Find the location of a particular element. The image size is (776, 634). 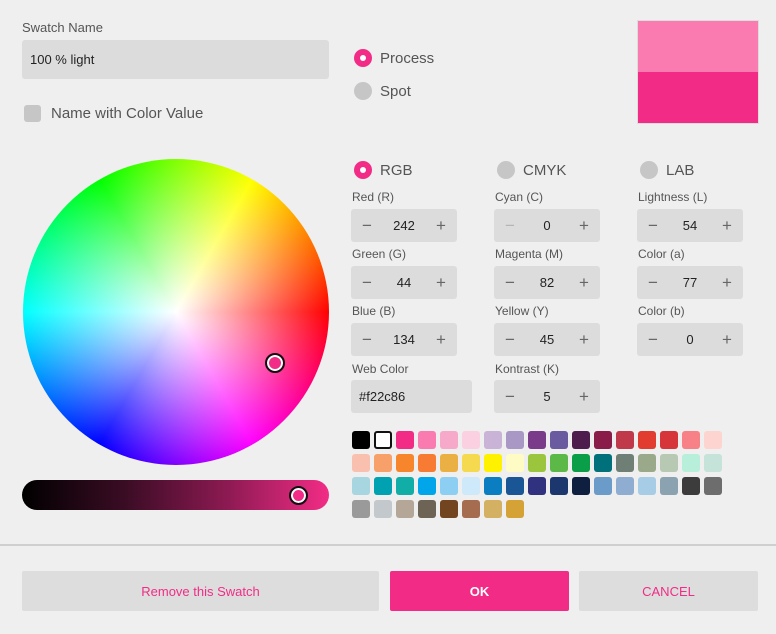

color-a-increment-button: + is located at coordinates (727, 282).